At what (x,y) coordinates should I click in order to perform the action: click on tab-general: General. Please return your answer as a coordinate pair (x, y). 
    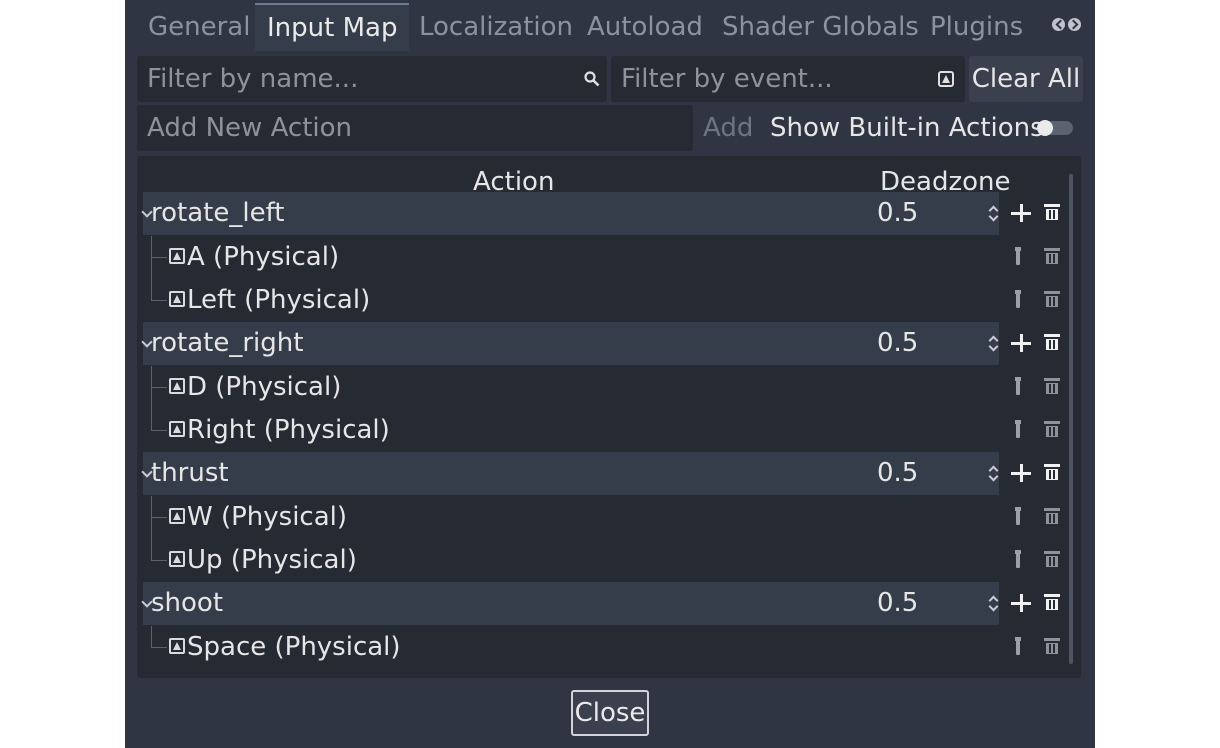
    Looking at the image, I should click on (199, 26).